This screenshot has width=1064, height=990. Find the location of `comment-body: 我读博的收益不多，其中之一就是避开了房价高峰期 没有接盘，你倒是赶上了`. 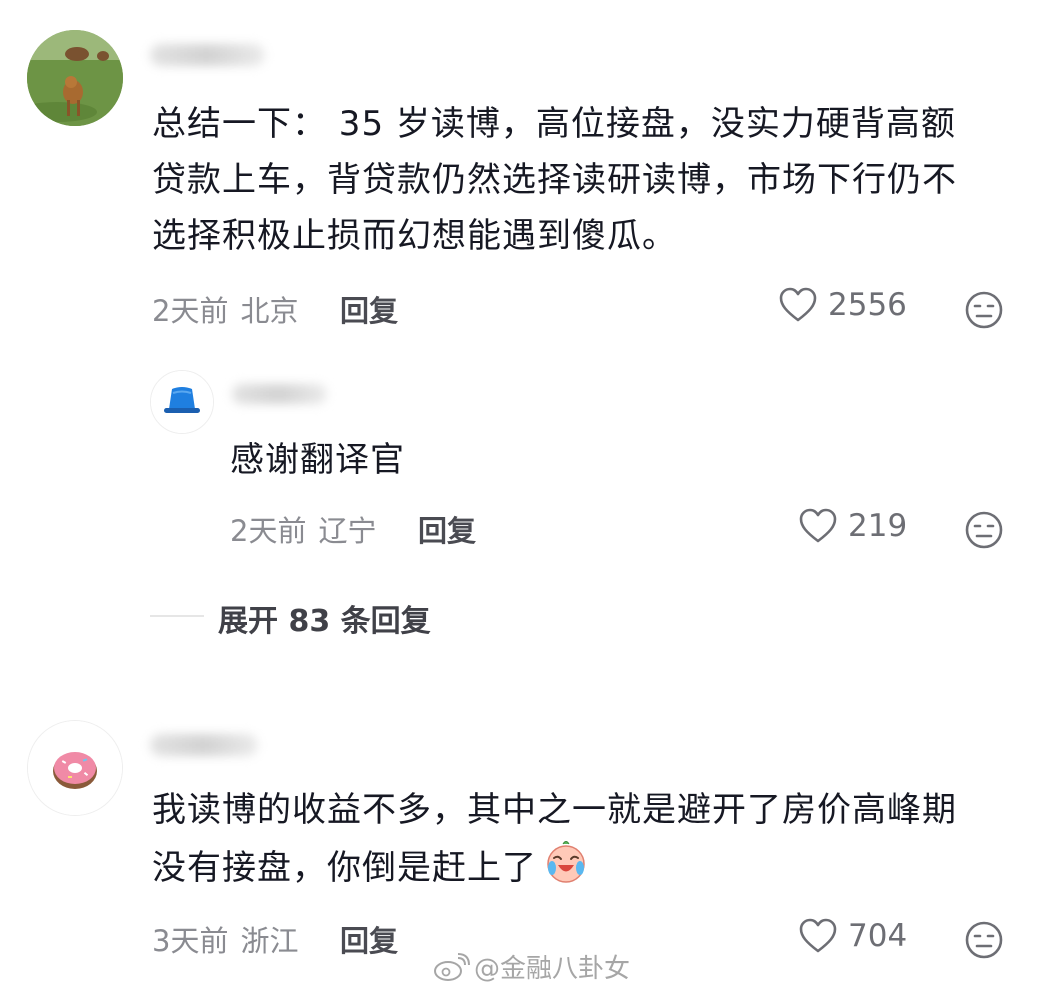

comment-body: 我读博的收益不多，其中之一就是避开了房价高峰期 没有接盘，你倒是赶上了 is located at coordinates (592, 841).